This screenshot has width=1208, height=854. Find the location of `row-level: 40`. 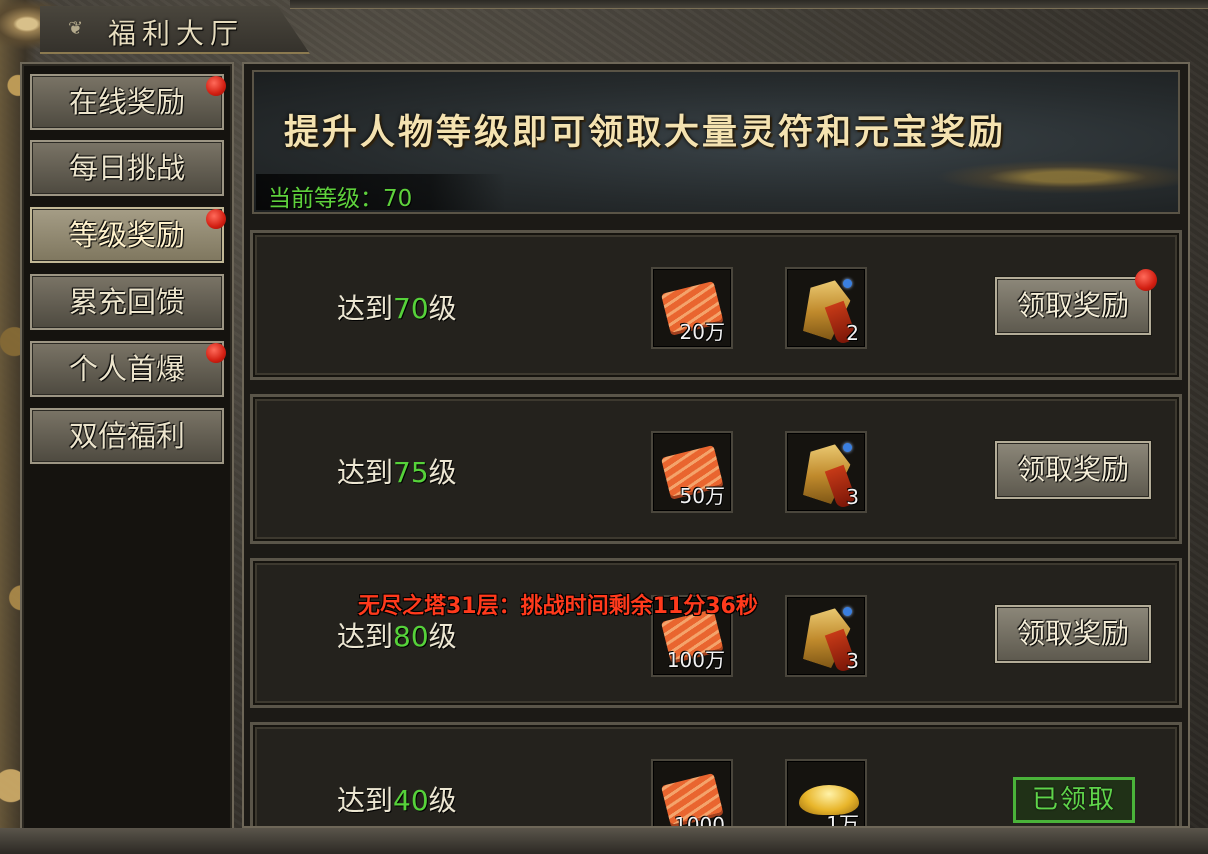

row-level: 40 is located at coordinates (411, 800).